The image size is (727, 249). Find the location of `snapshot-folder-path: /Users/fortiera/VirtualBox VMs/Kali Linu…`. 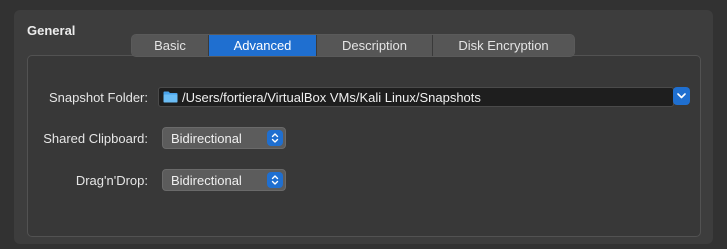

snapshot-folder-path: /Users/fortiera/VirtualBox VMs/Kali Linu… is located at coordinates (331, 97).